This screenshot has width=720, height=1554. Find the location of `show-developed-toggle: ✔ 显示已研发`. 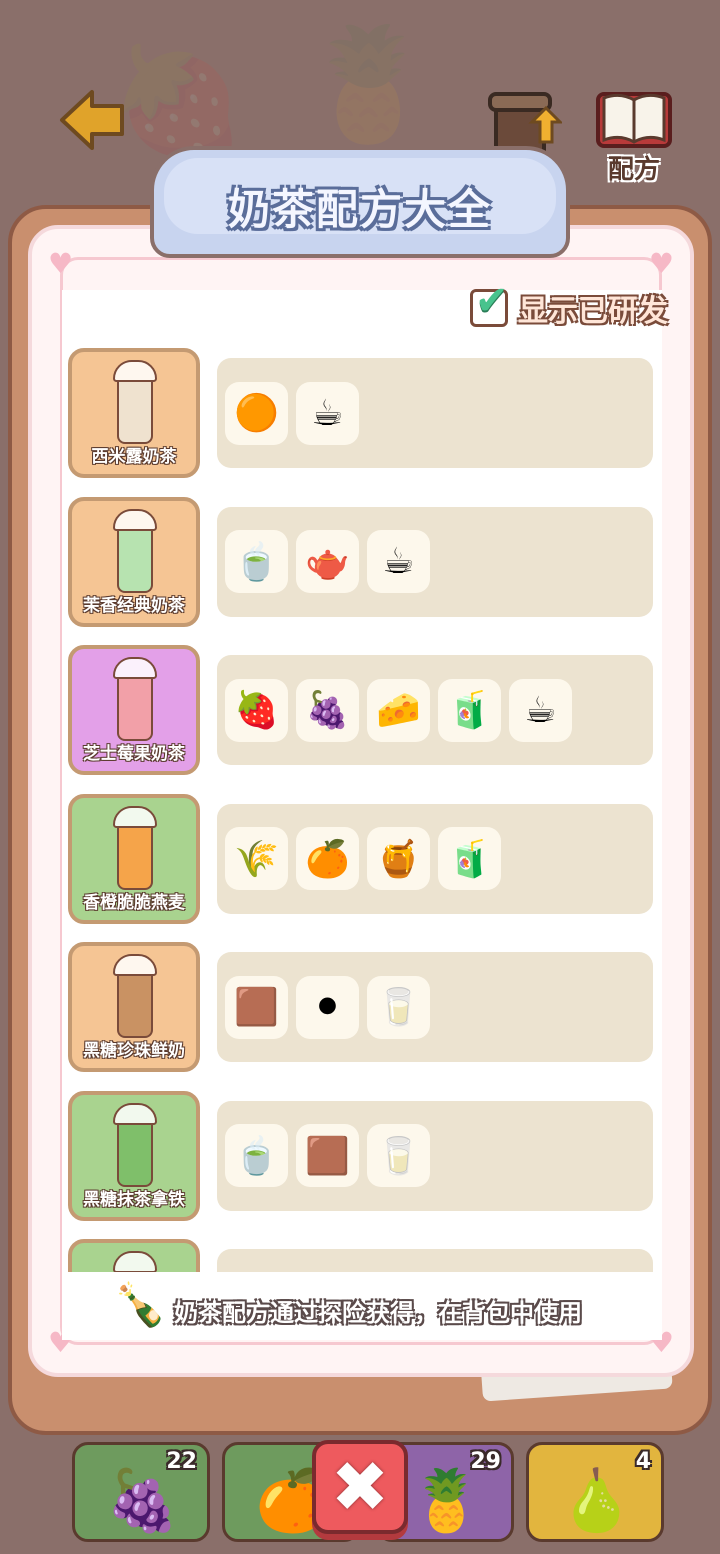

show-developed-toggle: ✔ 显示已研发 is located at coordinates (569, 304).